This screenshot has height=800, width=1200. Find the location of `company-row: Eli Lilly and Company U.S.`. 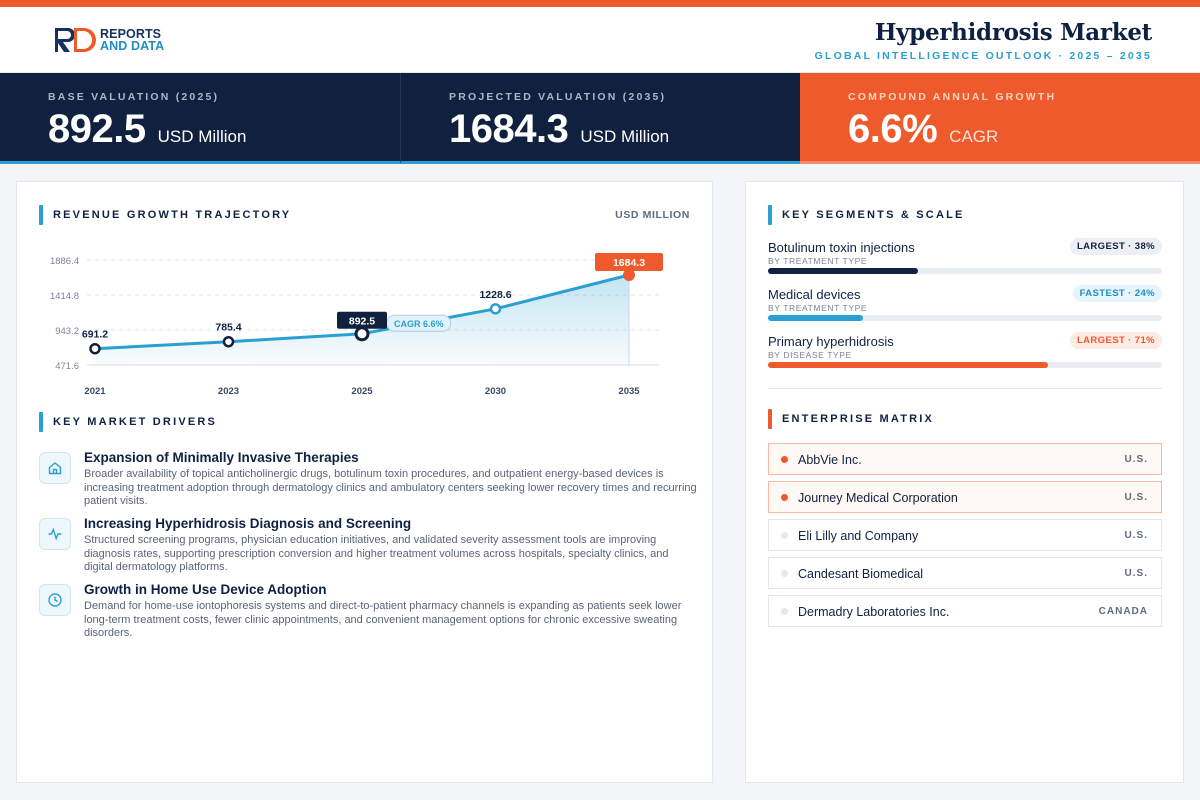

company-row: Eli Lilly and Company U.S. is located at coordinates (965, 535).